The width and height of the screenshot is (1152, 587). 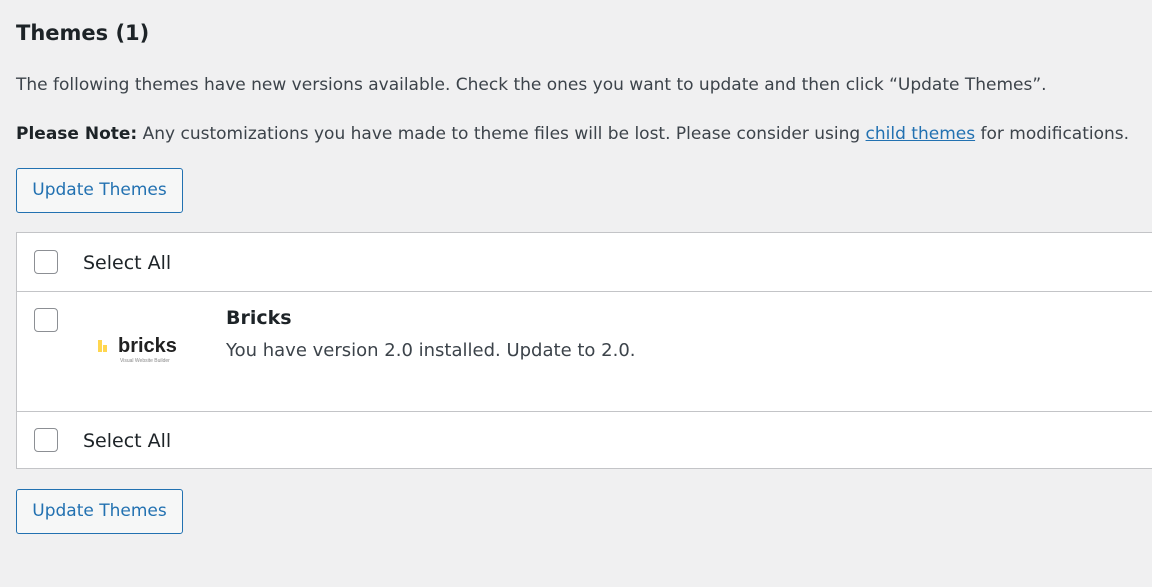 I want to click on update-themes-button-bottom: Update Themes, so click(x=99, y=511).